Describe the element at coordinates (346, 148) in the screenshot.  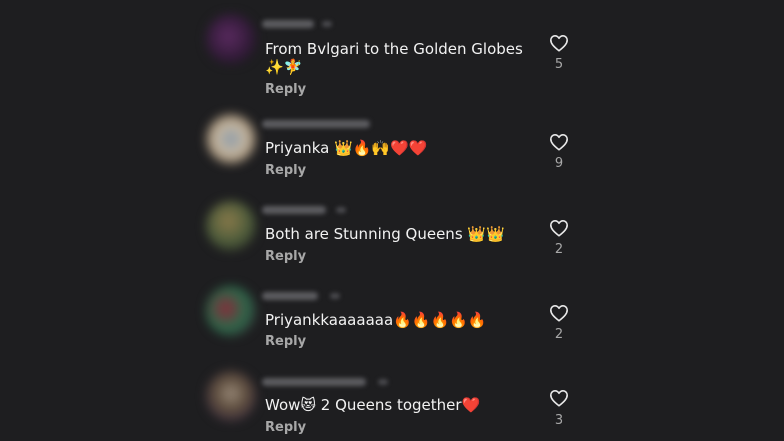
I see `comment-text: Priyanka 👑🔥🙌❤️❤️` at that location.